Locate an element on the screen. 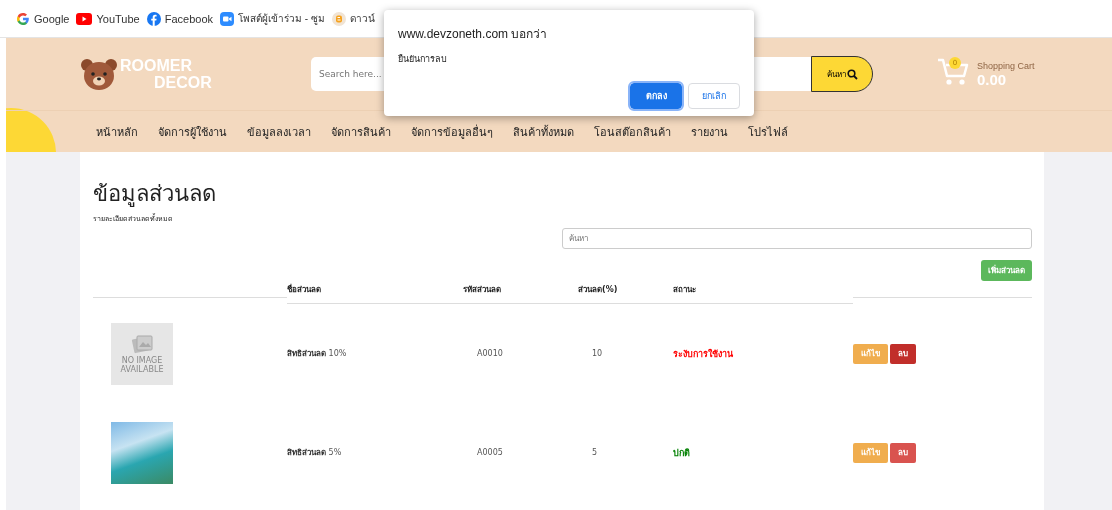  logo-text: ROOMER is located at coordinates (156, 65).